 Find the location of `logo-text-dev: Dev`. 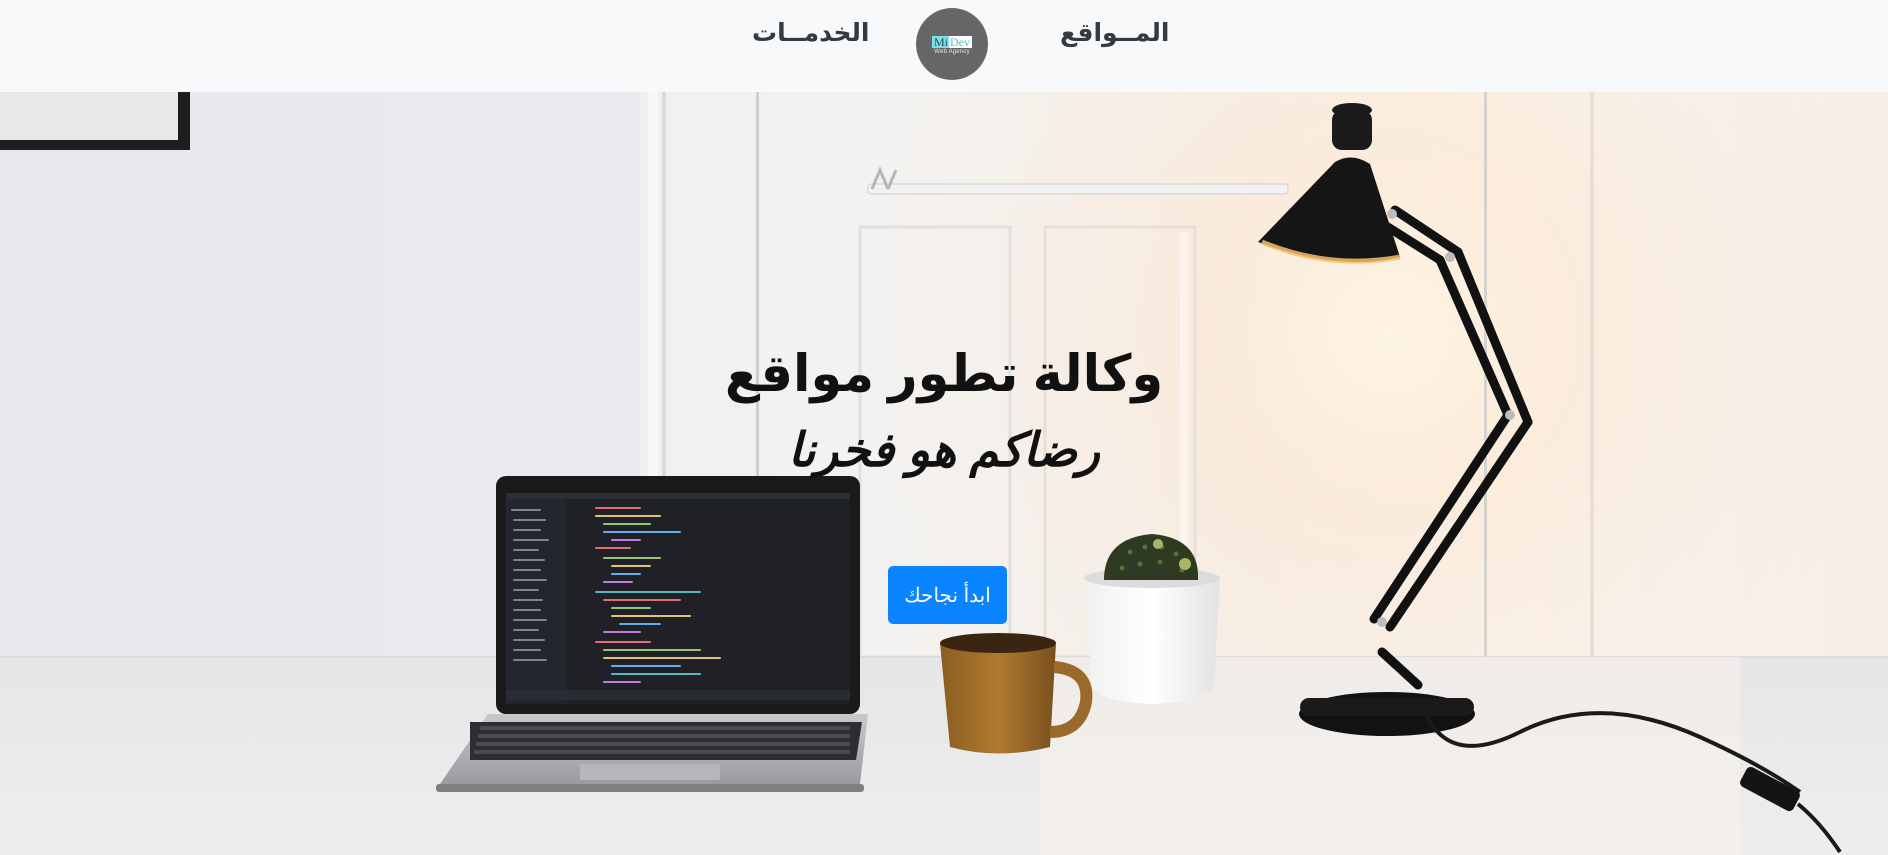

logo-text-dev: Dev is located at coordinates (960, 41).